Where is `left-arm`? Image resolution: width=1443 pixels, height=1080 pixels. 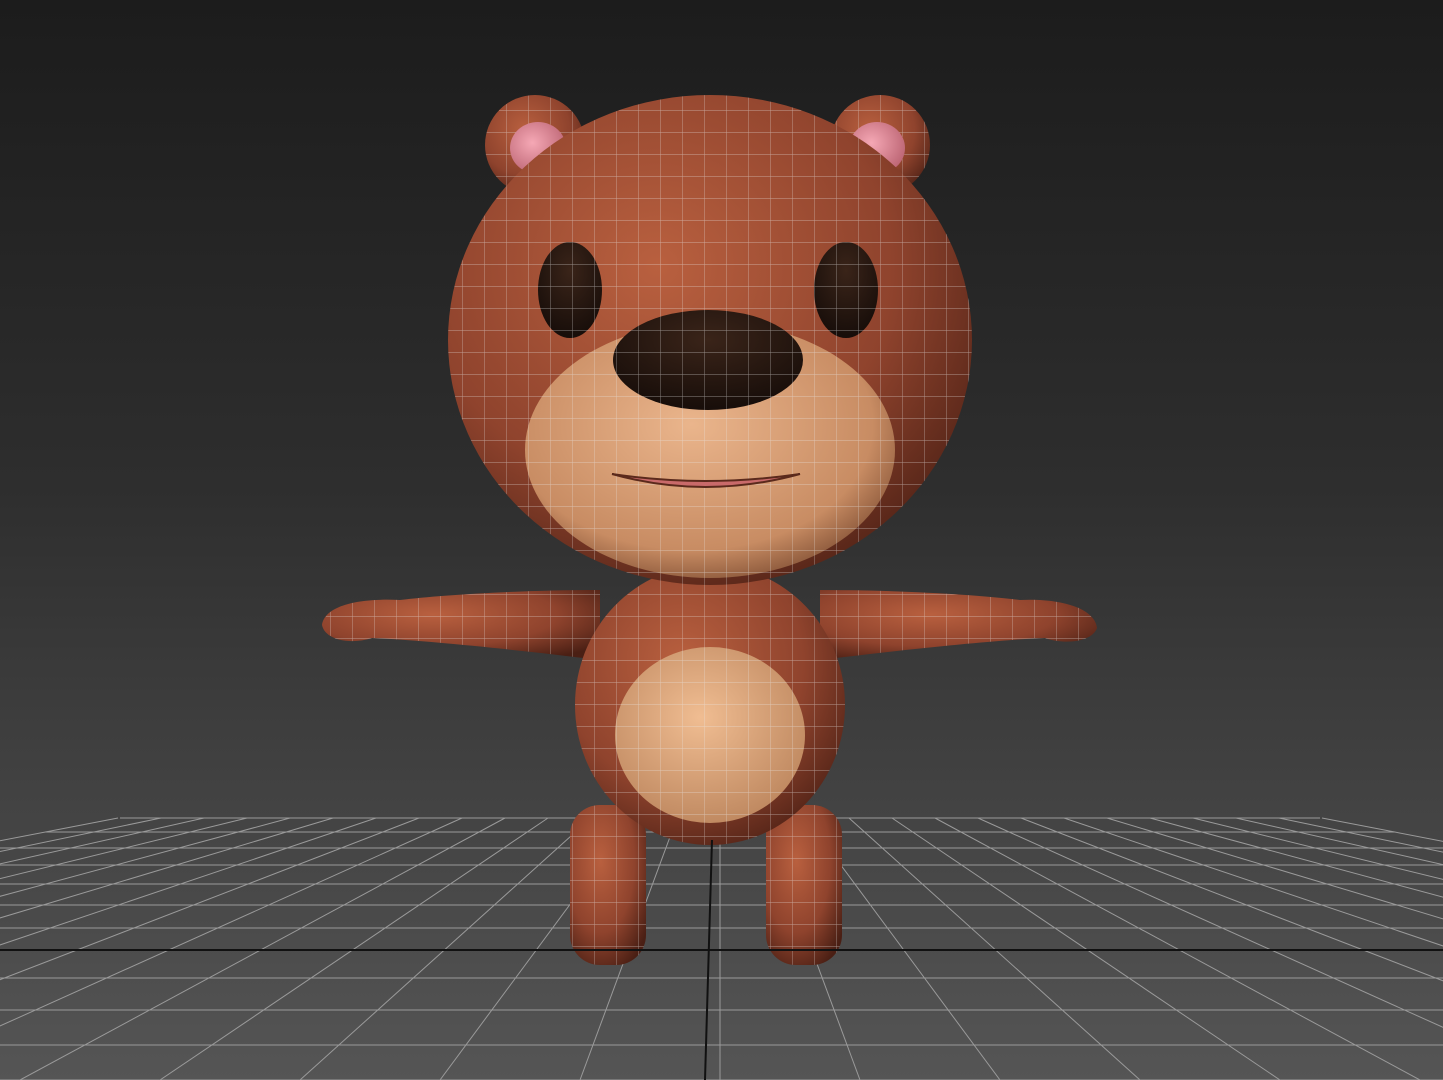
left-arm is located at coordinates (461, 625).